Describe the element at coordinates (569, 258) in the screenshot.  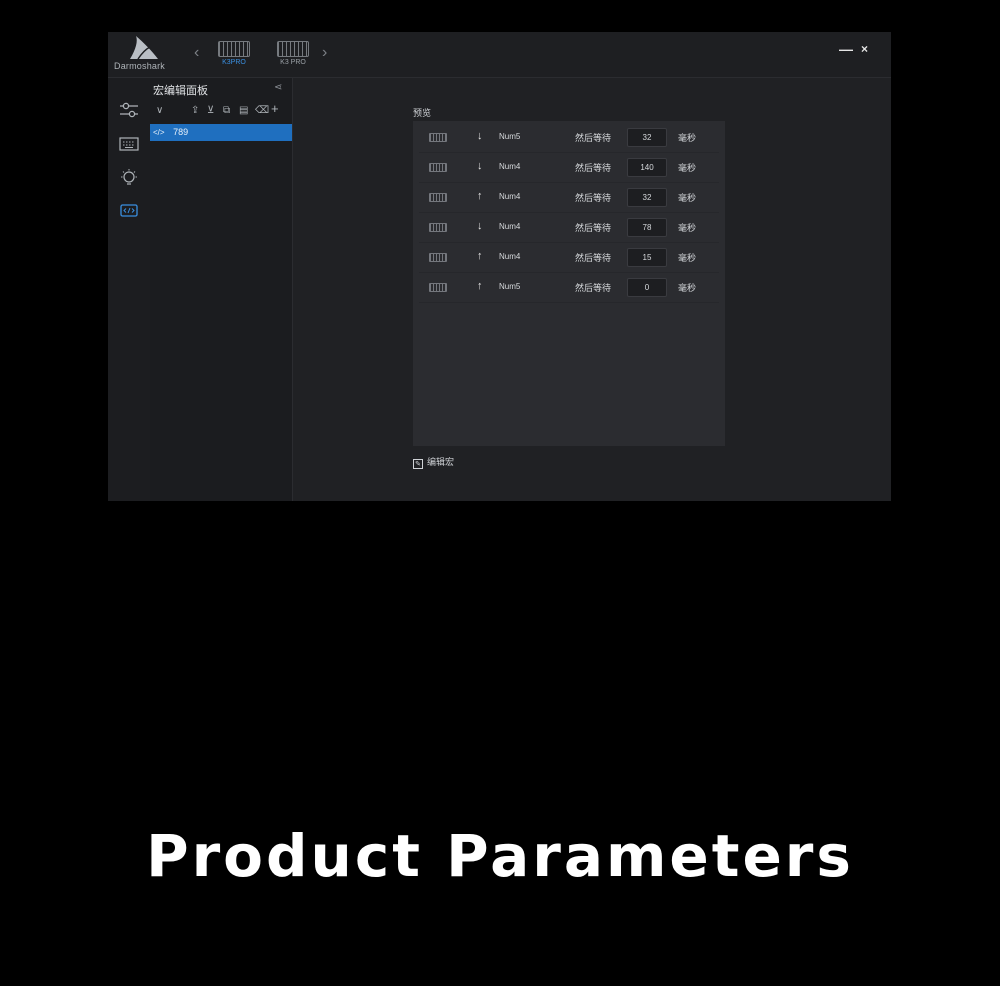
I see `macro-step: ↑ Num4 然后等待 15 毫秒` at that location.